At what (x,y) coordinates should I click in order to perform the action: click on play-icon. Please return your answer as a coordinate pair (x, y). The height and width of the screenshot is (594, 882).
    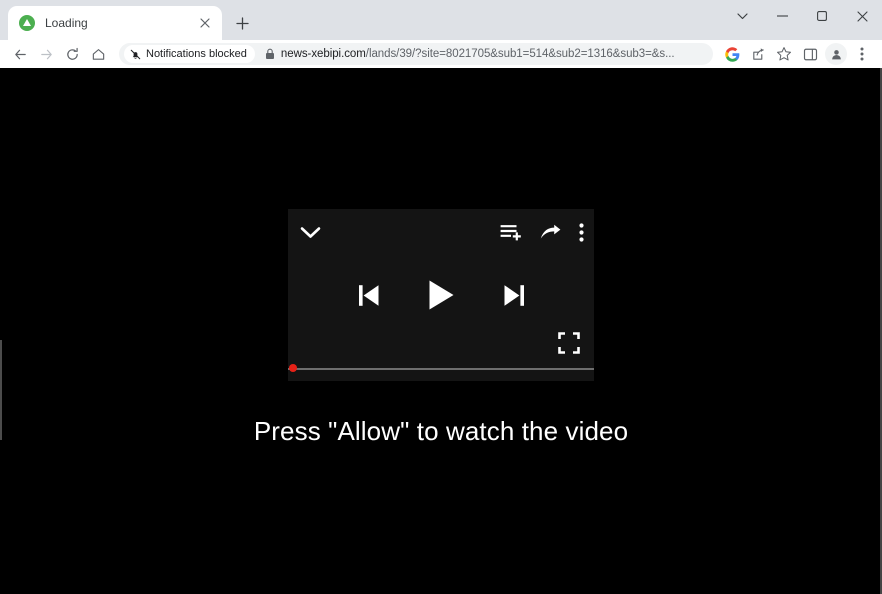
    Looking at the image, I should click on (441, 295).